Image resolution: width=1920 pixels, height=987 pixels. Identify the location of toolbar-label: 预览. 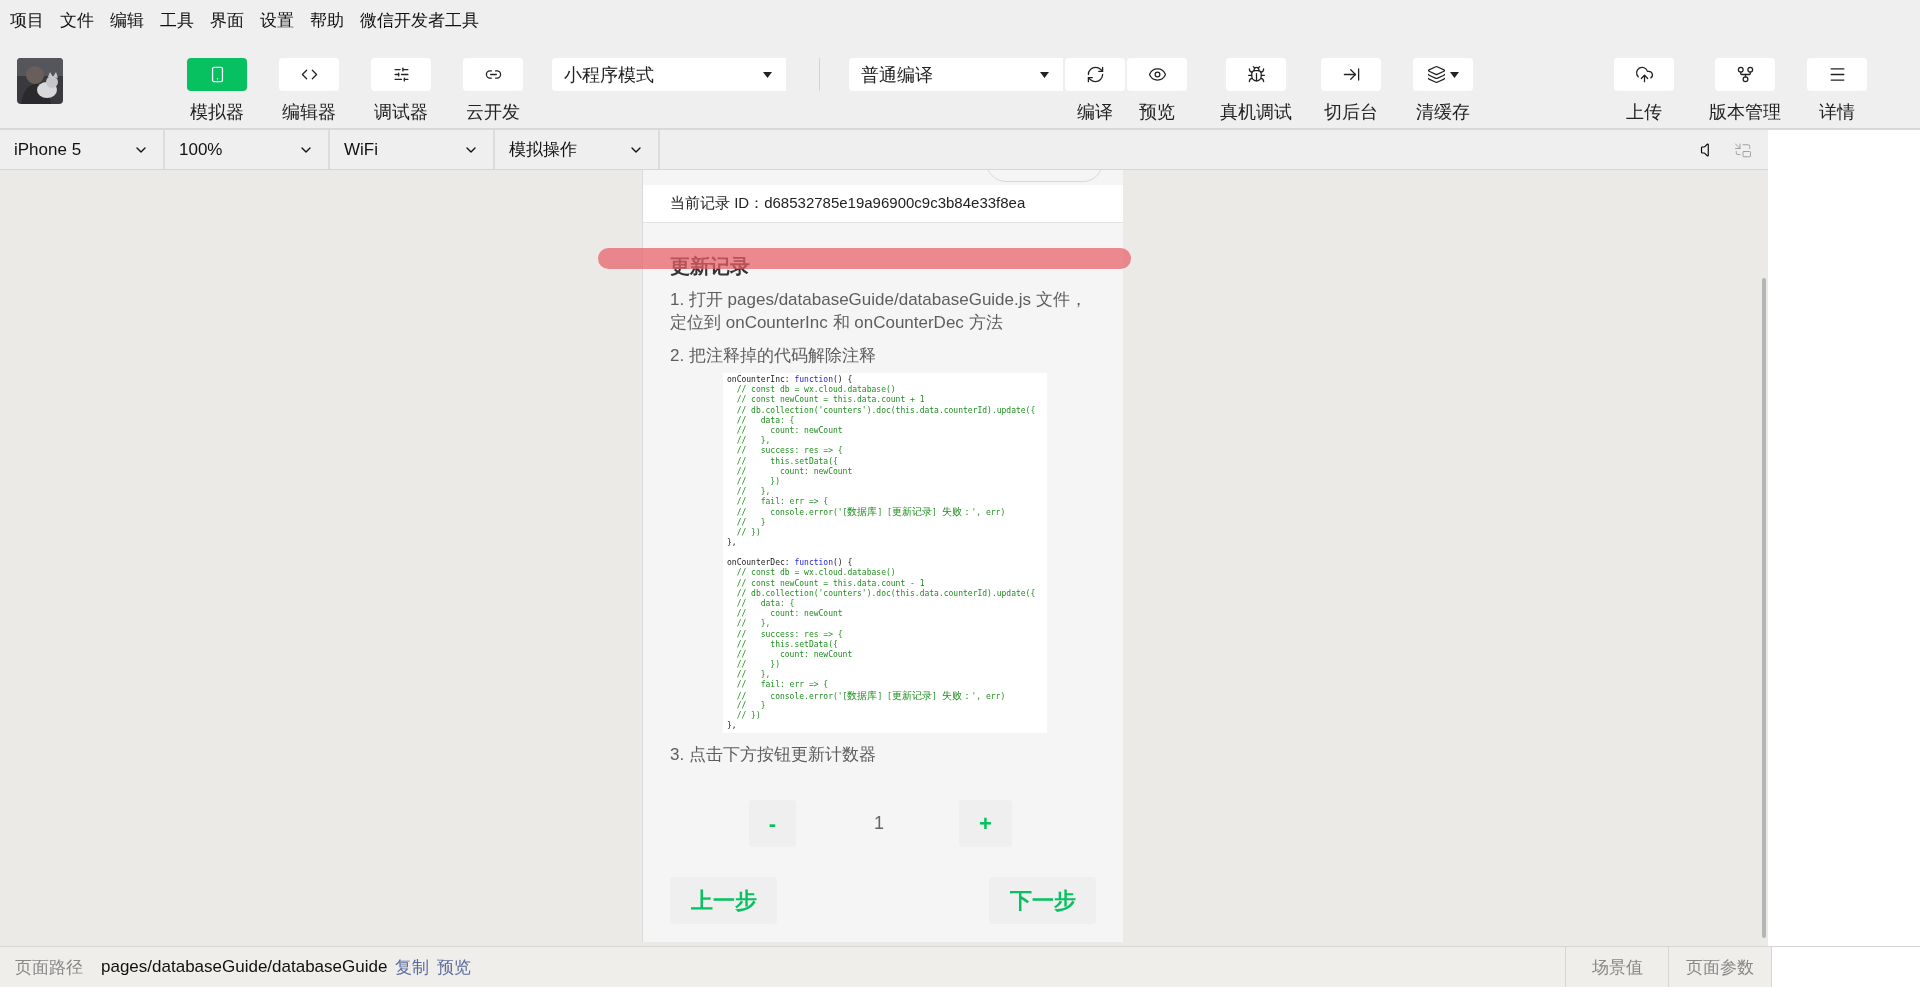
(1157, 112).